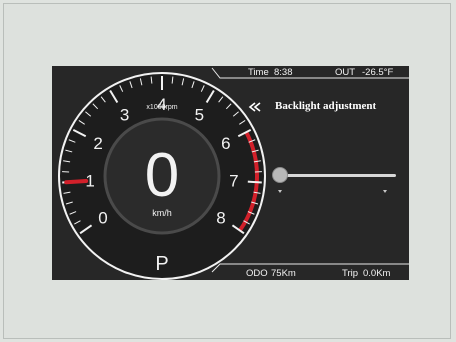 The width and height of the screenshot is (456, 342). What do you see at coordinates (377, 273) in the screenshot?
I see `trip-value: 0.0Km` at bounding box center [377, 273].